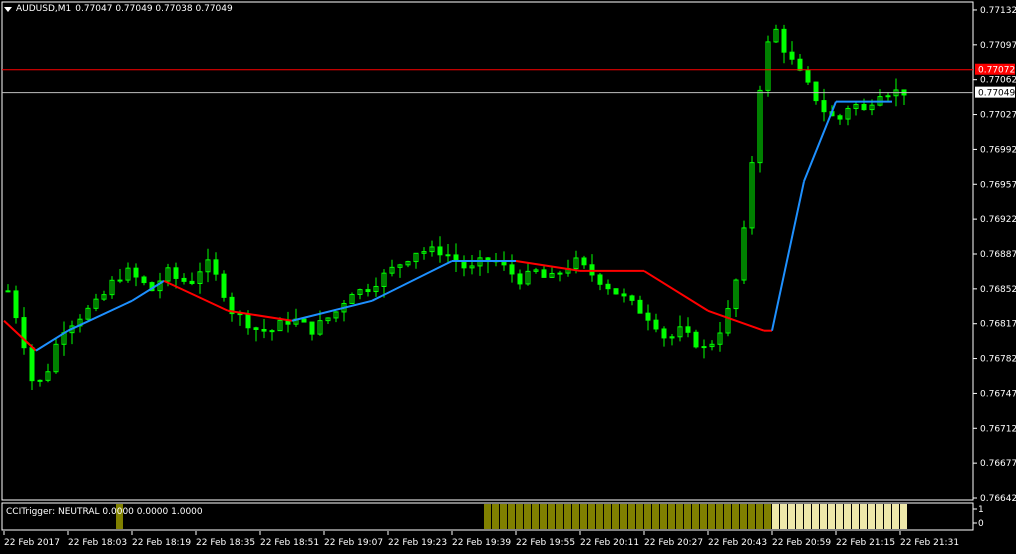 This screenshot has height=554, width=1016. Describe the element at coordinates (417, 543) in the screenshot. I see `time-label: 22 Feb 19:23` at that location.